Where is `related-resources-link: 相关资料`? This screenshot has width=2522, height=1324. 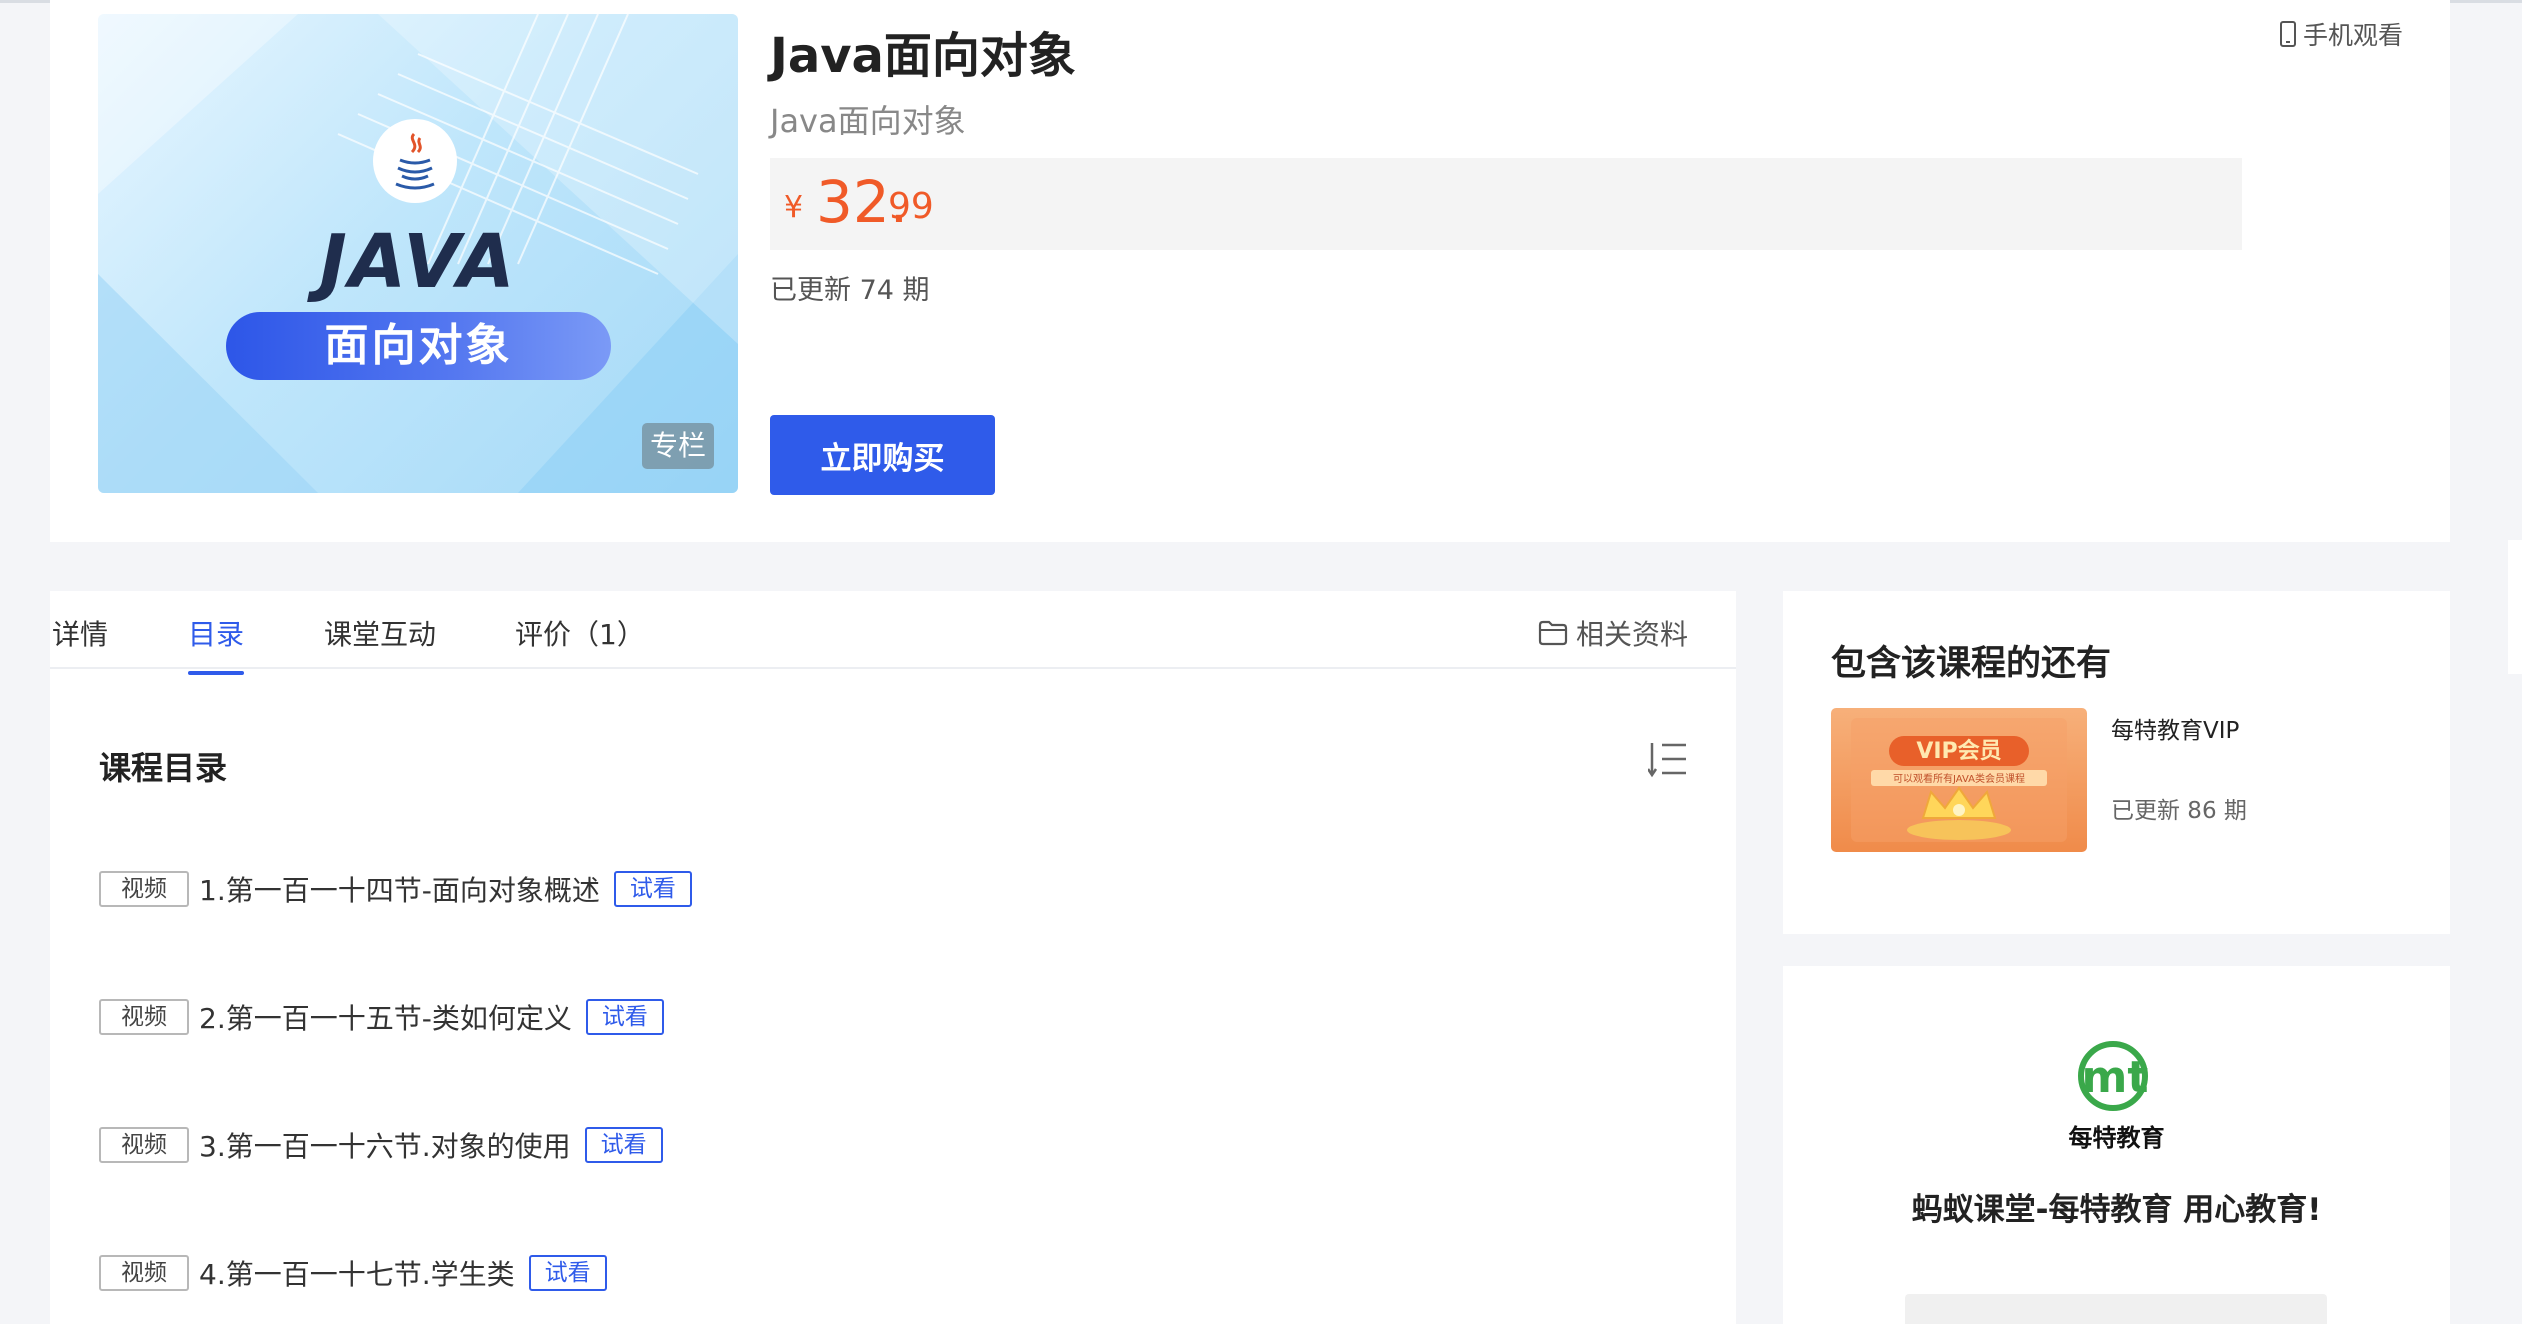
related-resources-link: 相关资料 is located at coordinates (1613, 633).